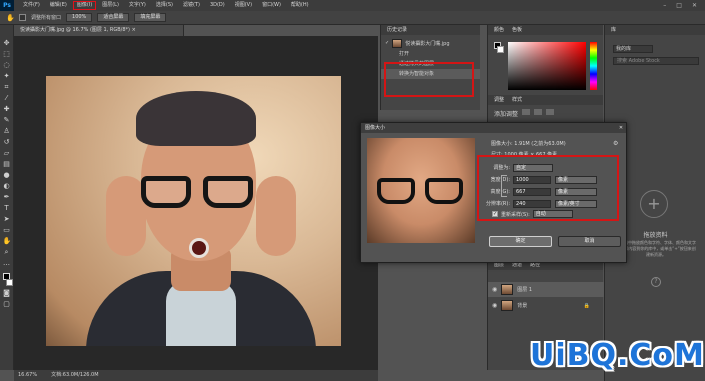 Image resolution: width=705 pixels, height=381 pixels. What do you see at coordinates (276, 216) in the screenshot?
I see `photo-right-hand` at bounding box center [276, 216].